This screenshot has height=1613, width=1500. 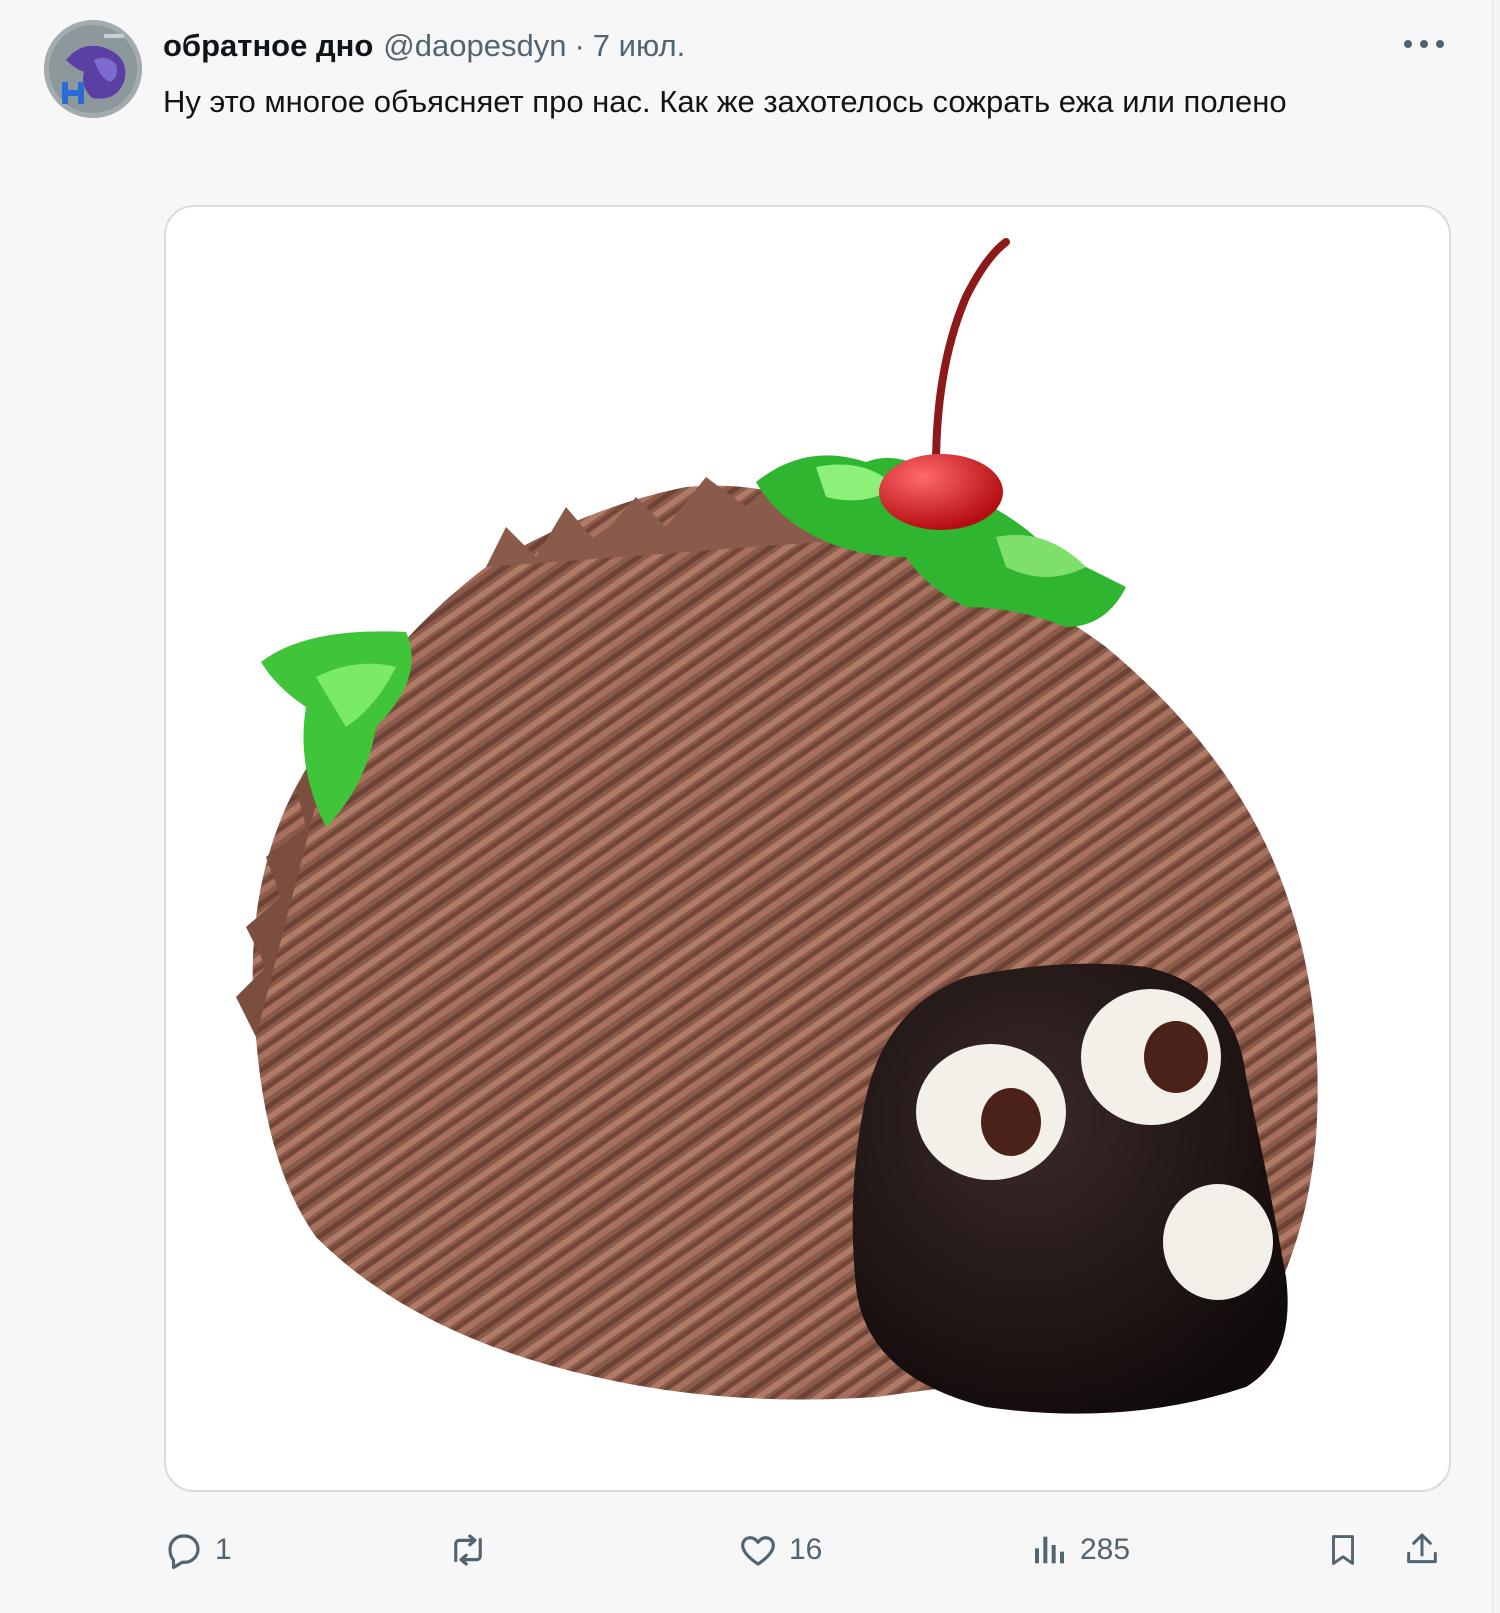 I want to click on avatar-image, so click(x=93, y=69).